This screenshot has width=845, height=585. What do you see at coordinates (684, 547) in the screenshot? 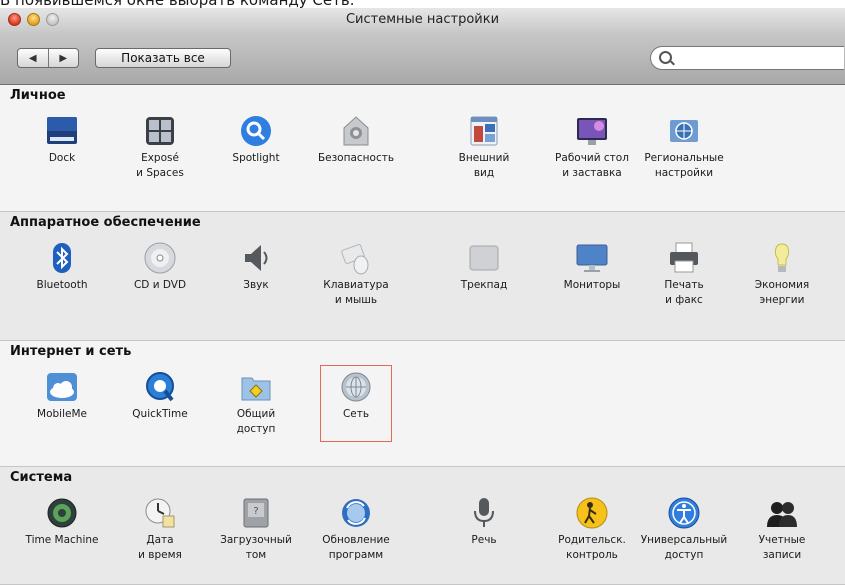
I see `pane-label: Универсальный доступ` at bounding box center [684, 547].